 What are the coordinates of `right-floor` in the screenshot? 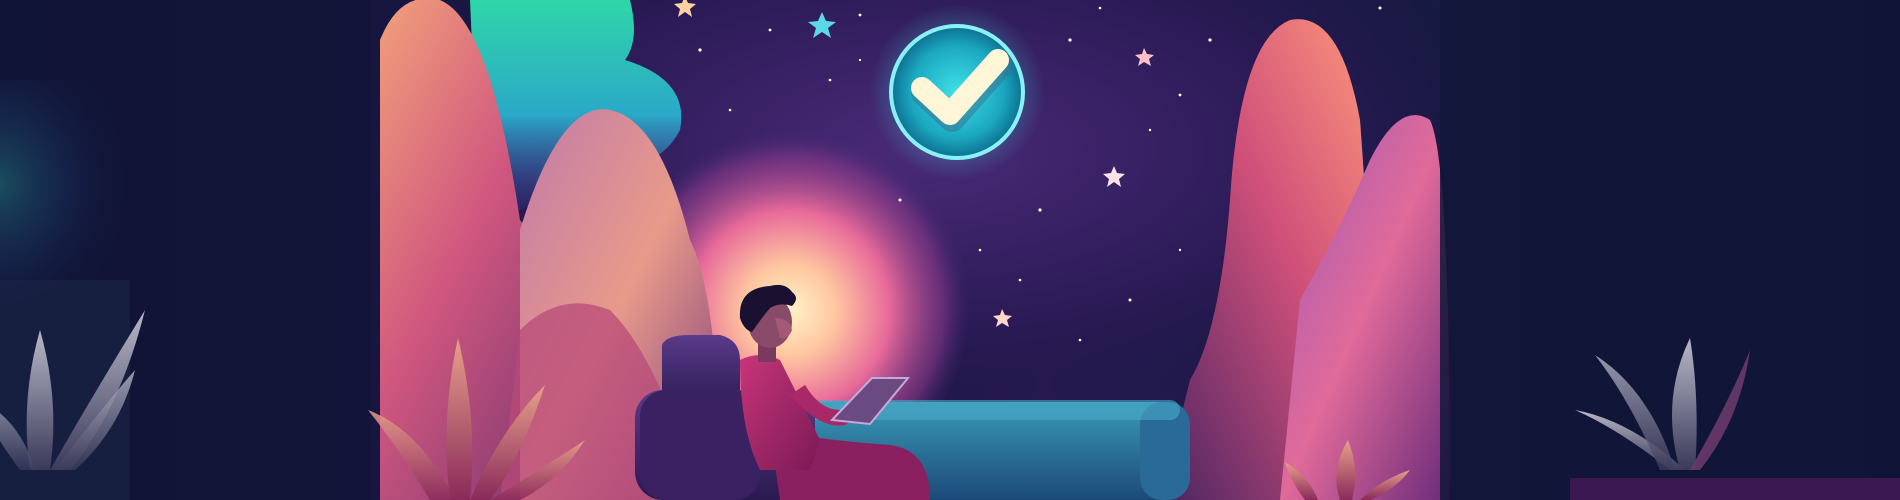 It's located at (1735, 489).